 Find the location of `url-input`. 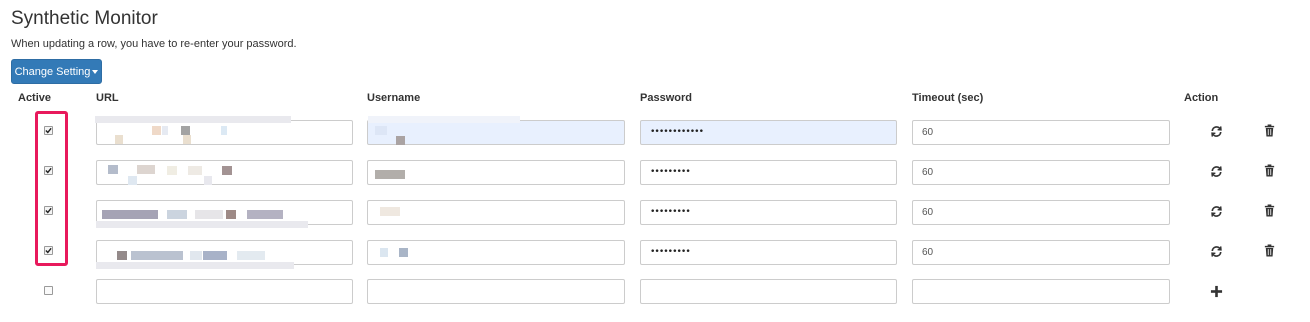

url-input is located at coordinates (224, 291).